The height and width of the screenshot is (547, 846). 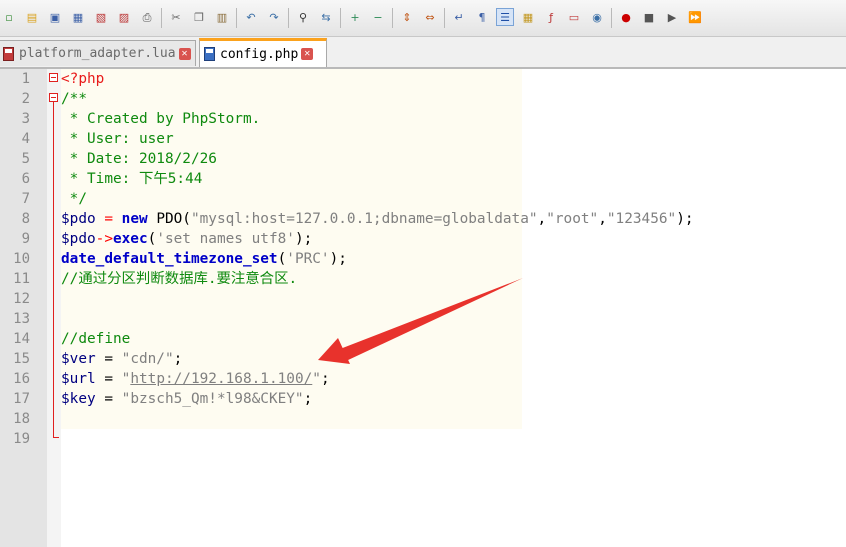 What do you see at coordinates (117, 139) in the screenshot?
I see `code-line: * User: user` at bounding box center [117, 139].